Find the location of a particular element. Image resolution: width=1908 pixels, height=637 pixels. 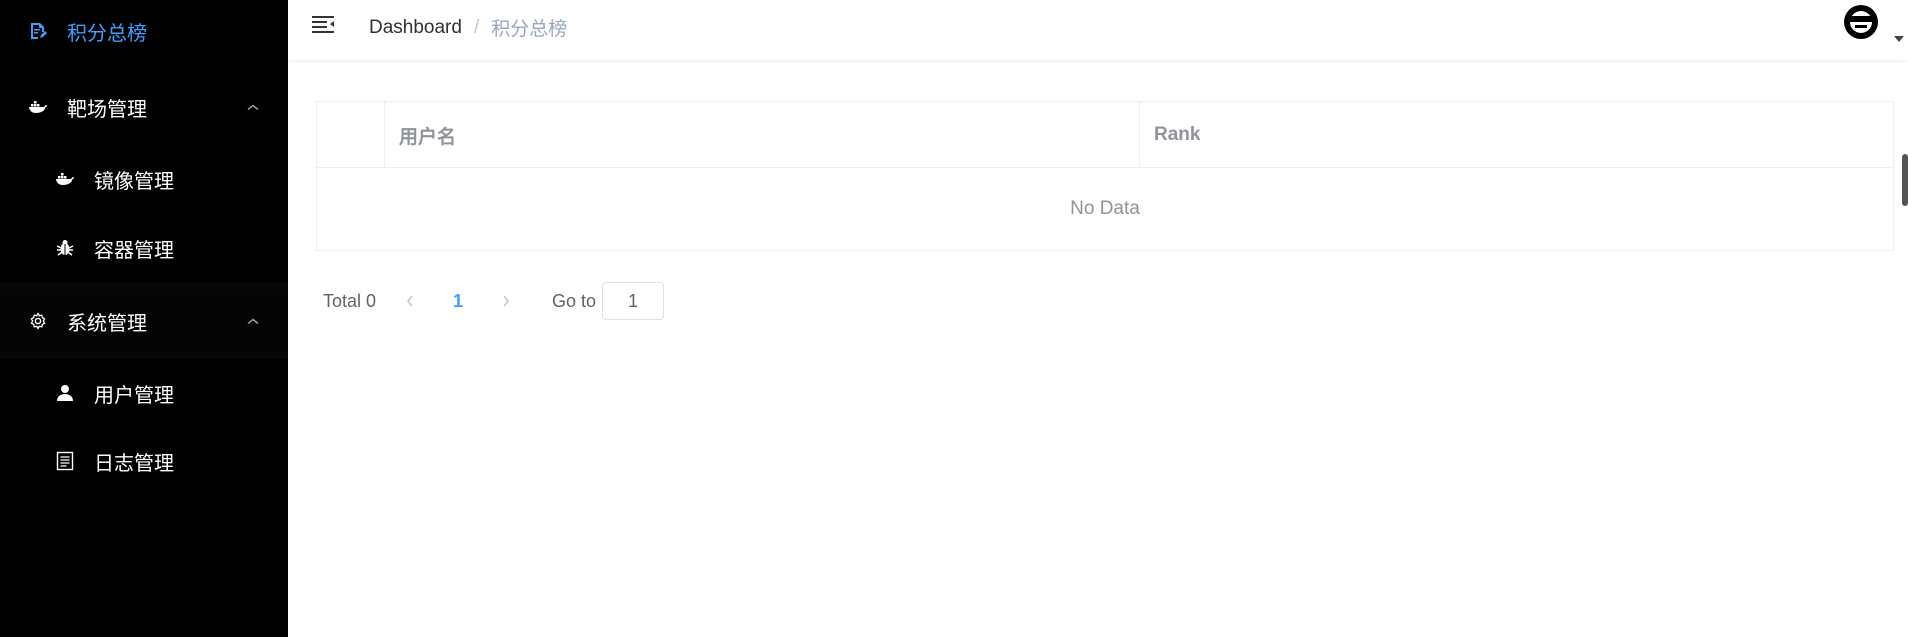

user-icon is located at coordinates (65, 393).